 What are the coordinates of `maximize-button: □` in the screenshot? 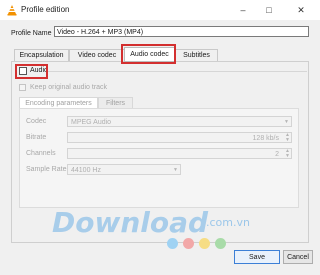 It's located at (269, 10).